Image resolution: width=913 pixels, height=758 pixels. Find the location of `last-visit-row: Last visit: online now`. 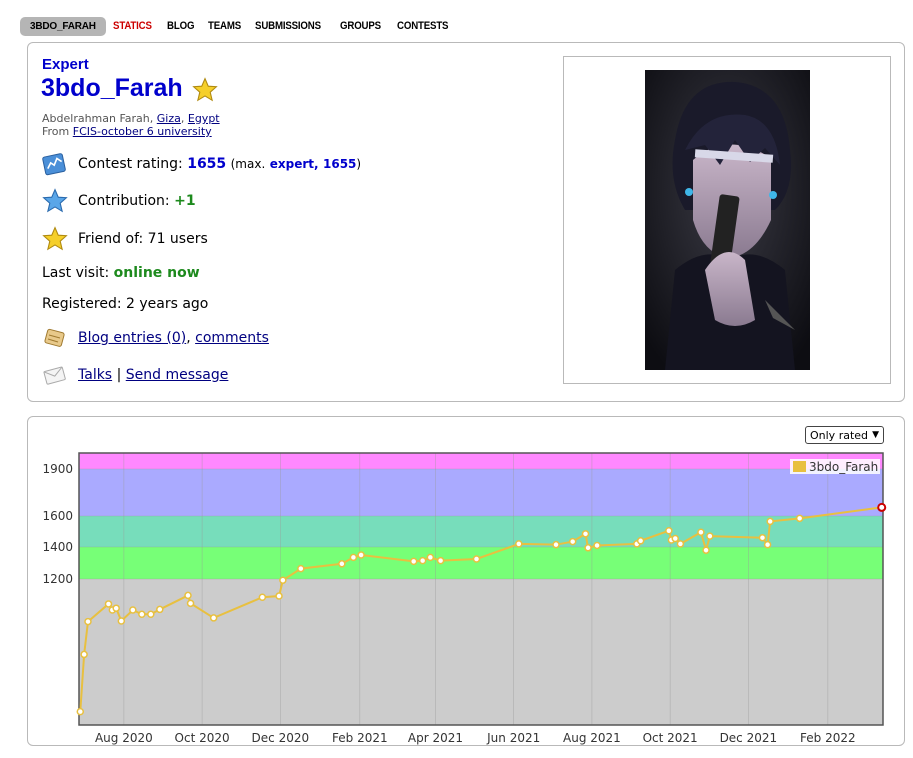

last-visit-row: Last visit: online now is located at coordinates (121, 273).